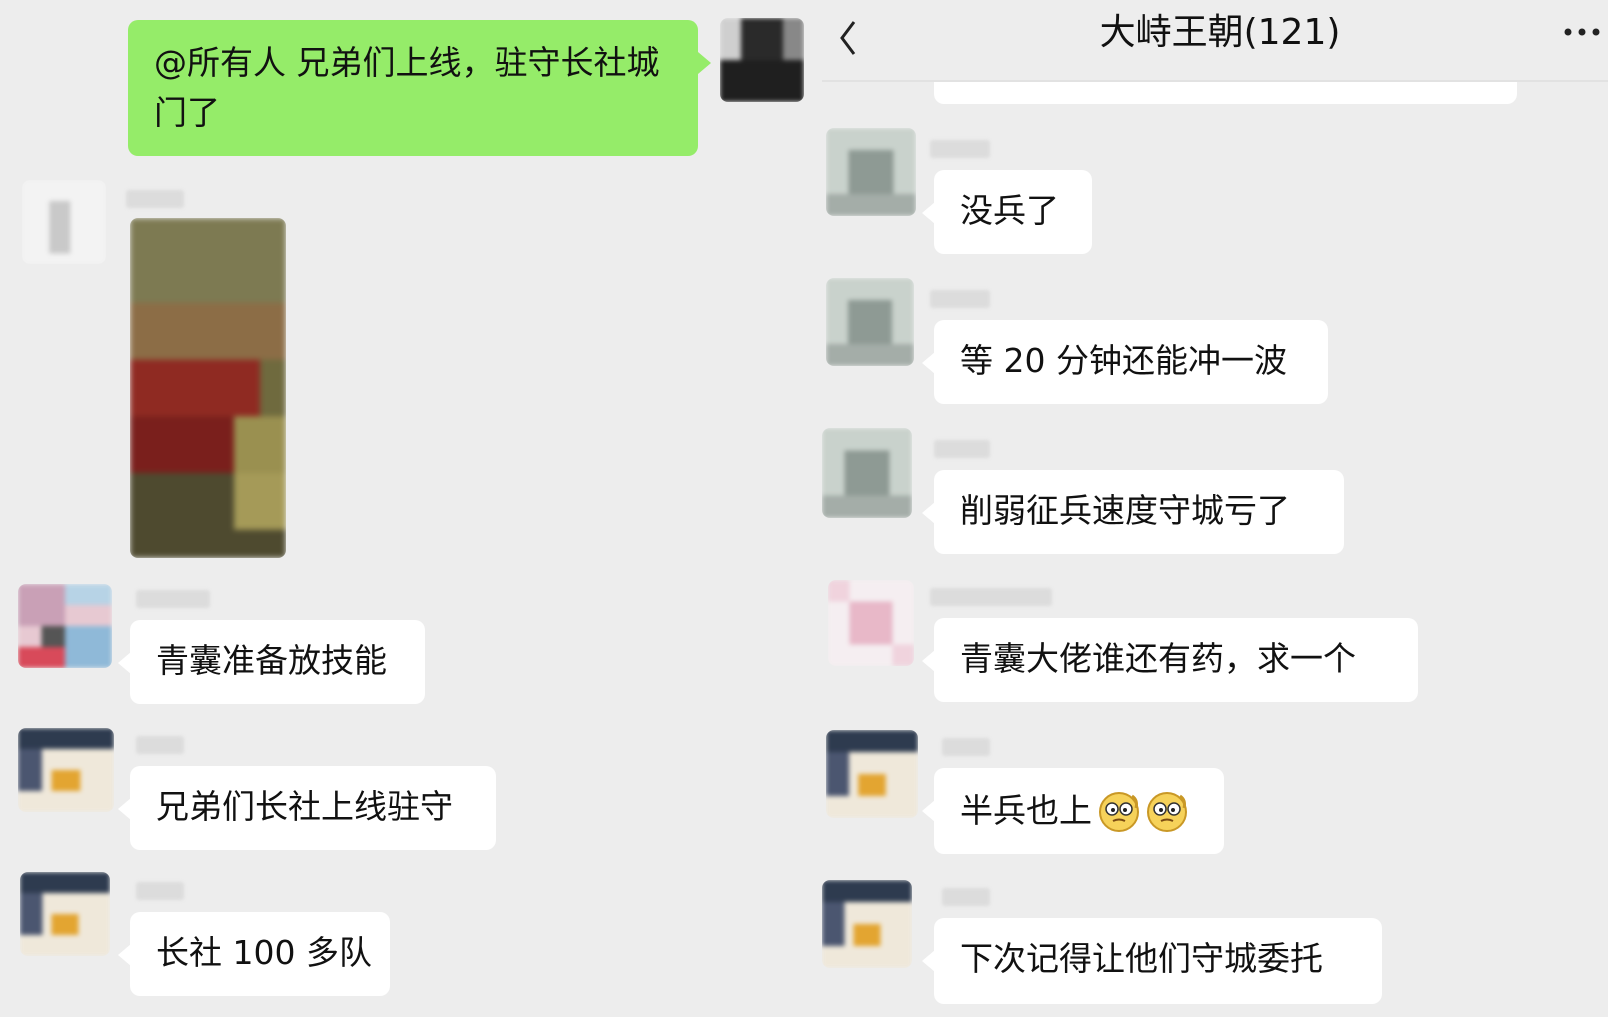 This screenshot has width=1608, height=1017. Describe the element at coordinates (304, 806) in the screenshot. I see `message-text: 兄弟们长社上线驻守` at that location.